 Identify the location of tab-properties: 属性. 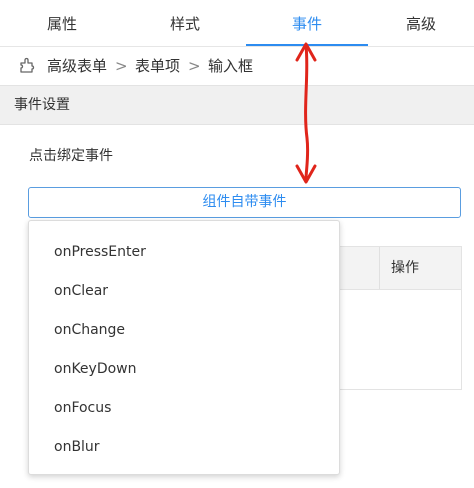
(62, 23).